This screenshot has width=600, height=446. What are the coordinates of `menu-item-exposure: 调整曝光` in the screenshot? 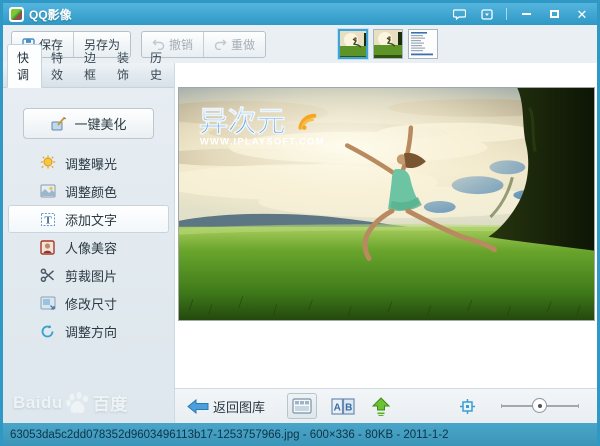 It's located at (88, 163).